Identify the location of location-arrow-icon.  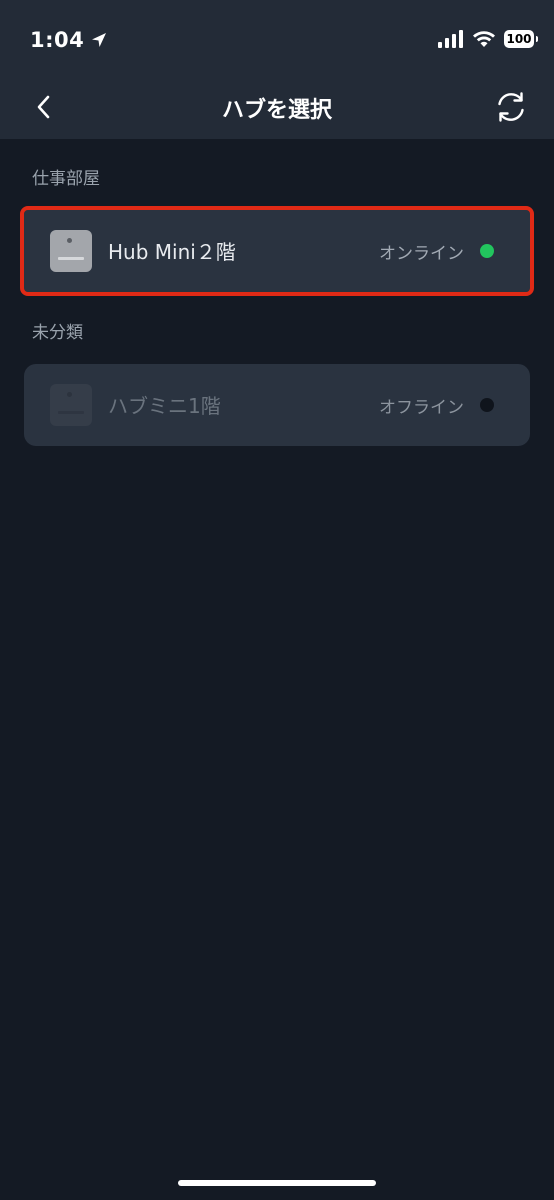
(99, 40).